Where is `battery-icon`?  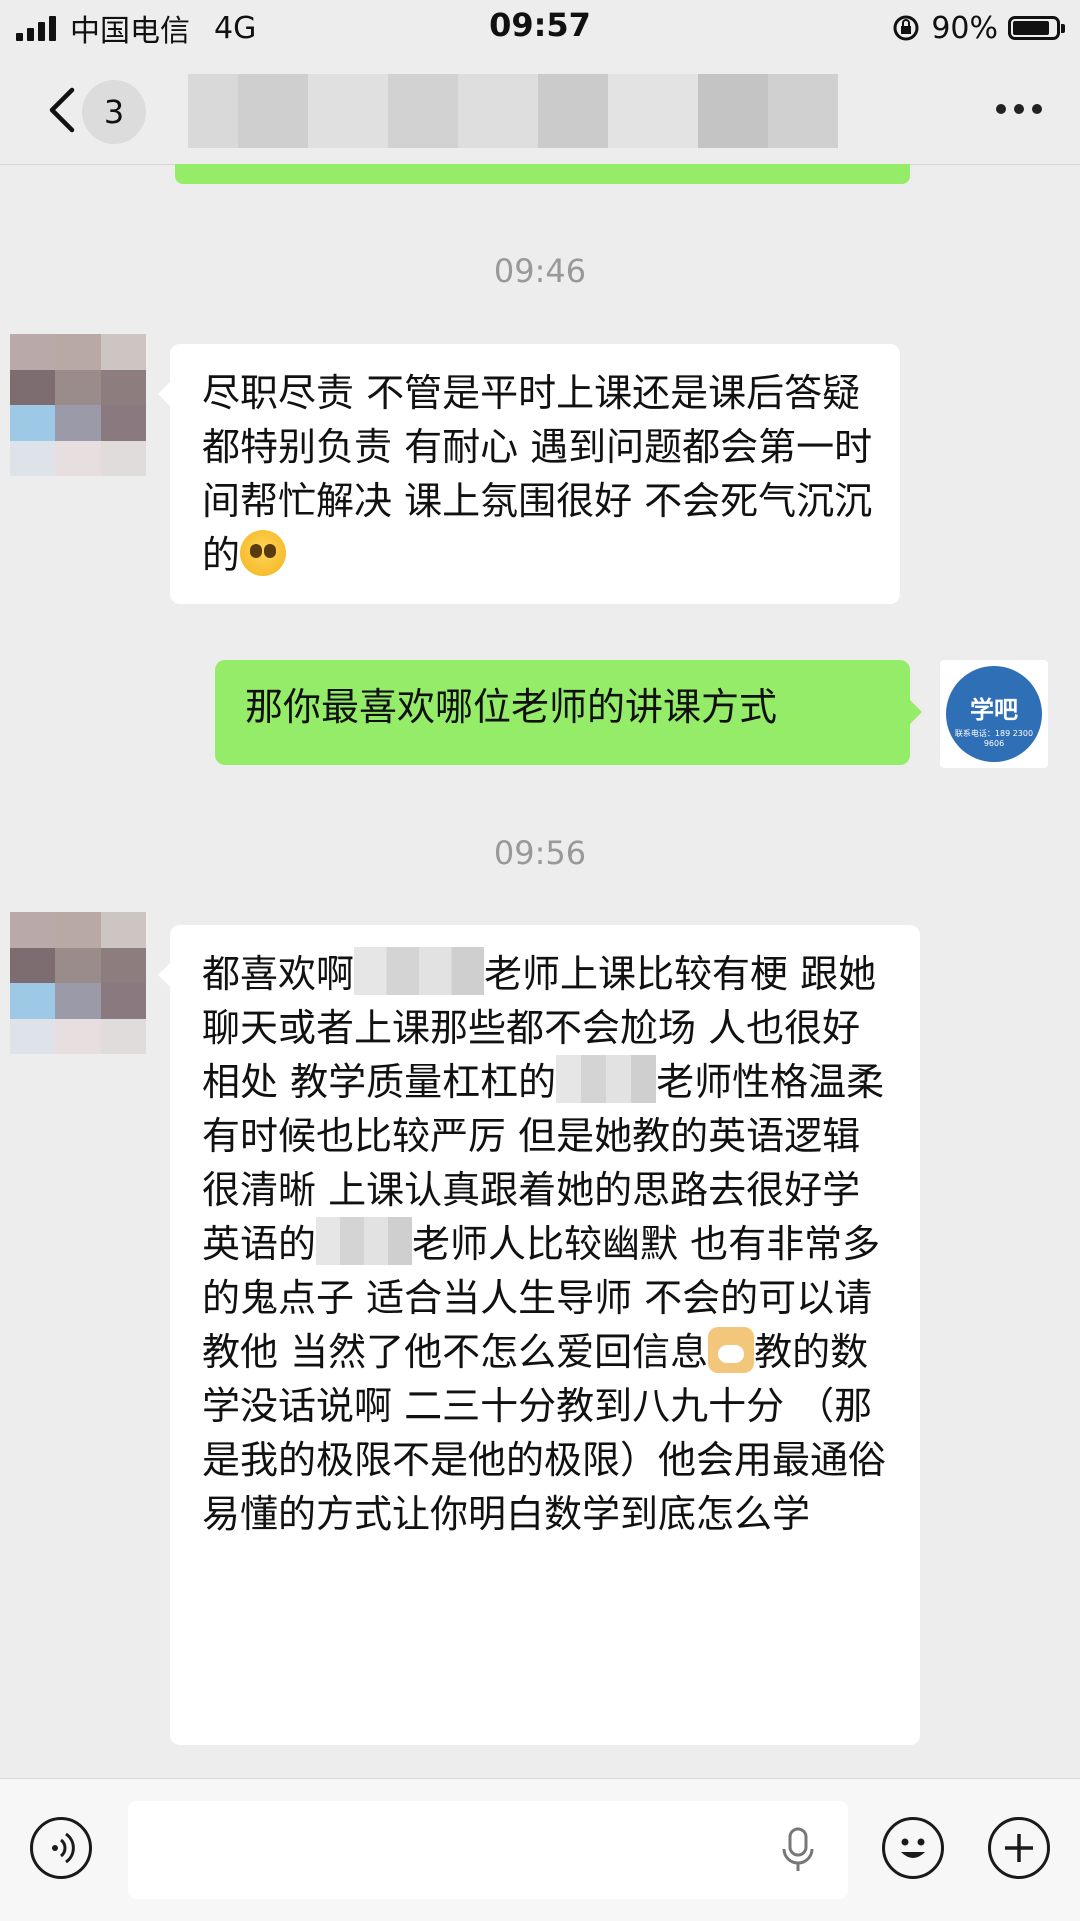 battery-icon is located at coordinates (1036, 28).